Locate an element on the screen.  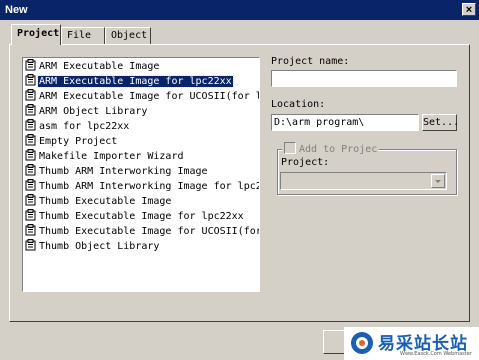
list-item: Makefile Importer Wizard is located at coordinates (105, 156).